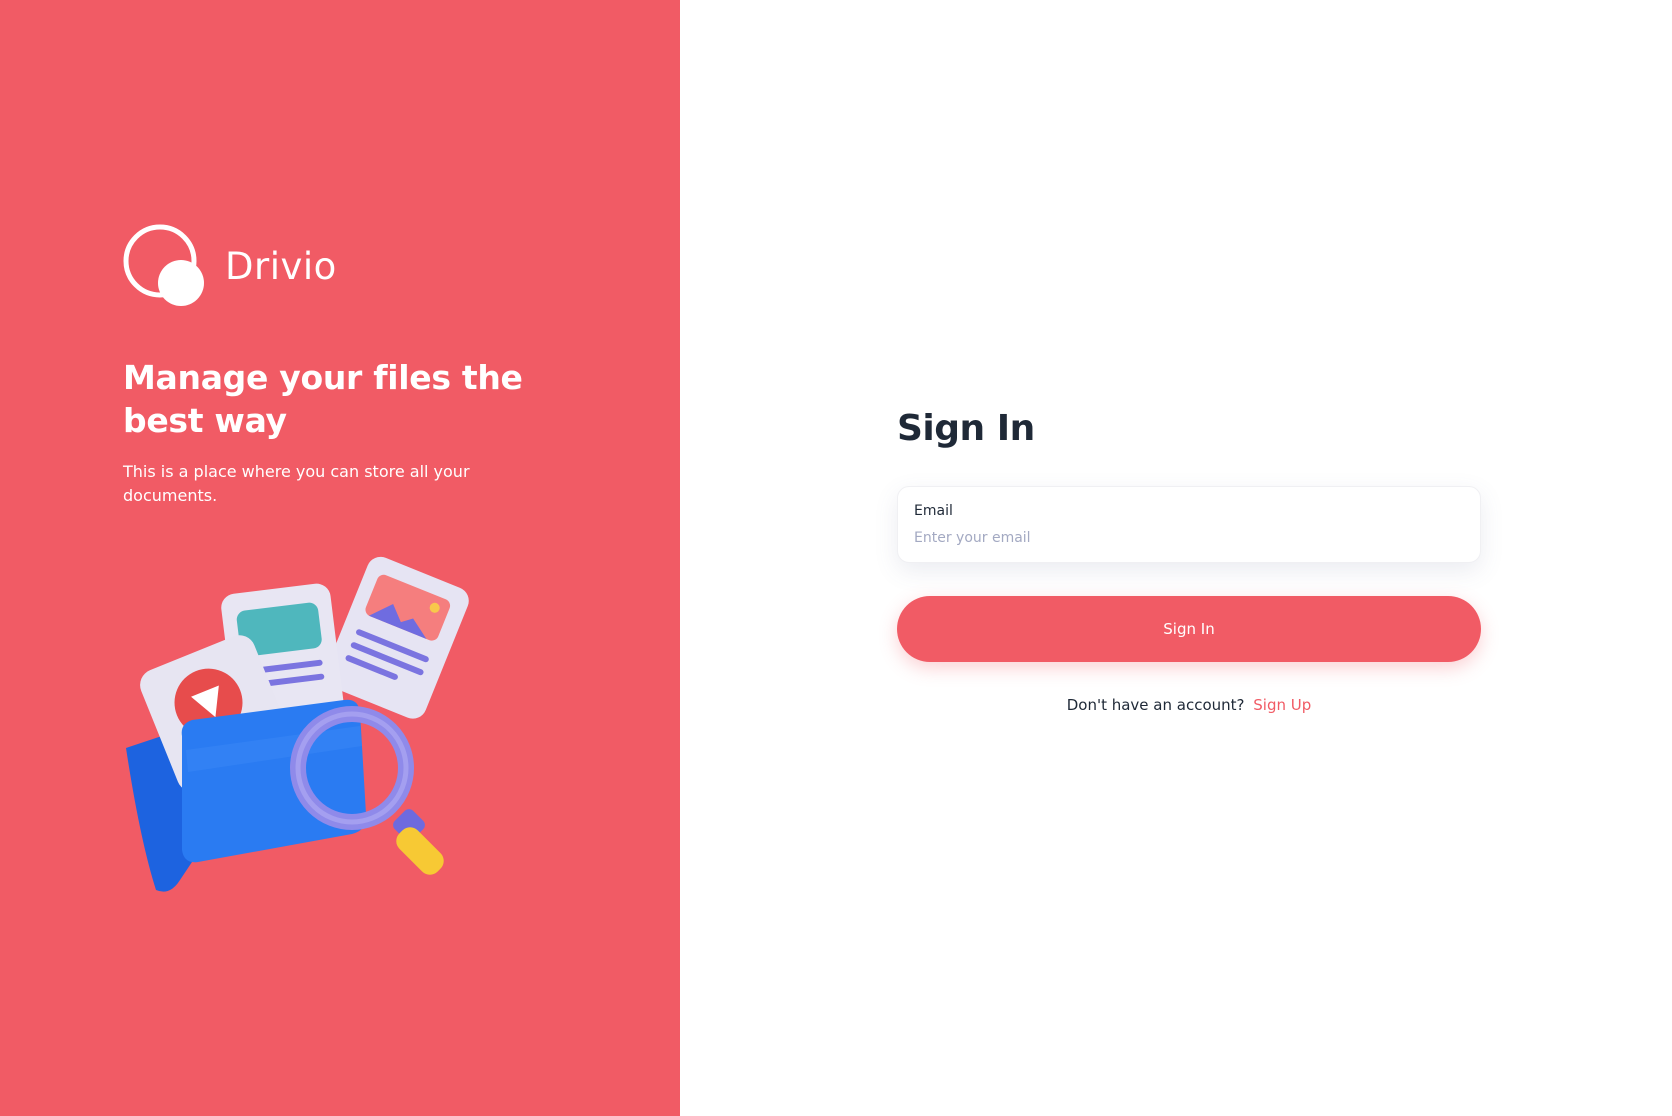 The image size is (1672, 1116). What do you see at coordinates (323, 399) in the screenshot?
I see `hero-headline: Manage your files the best way` at bounding box center [323, 399].